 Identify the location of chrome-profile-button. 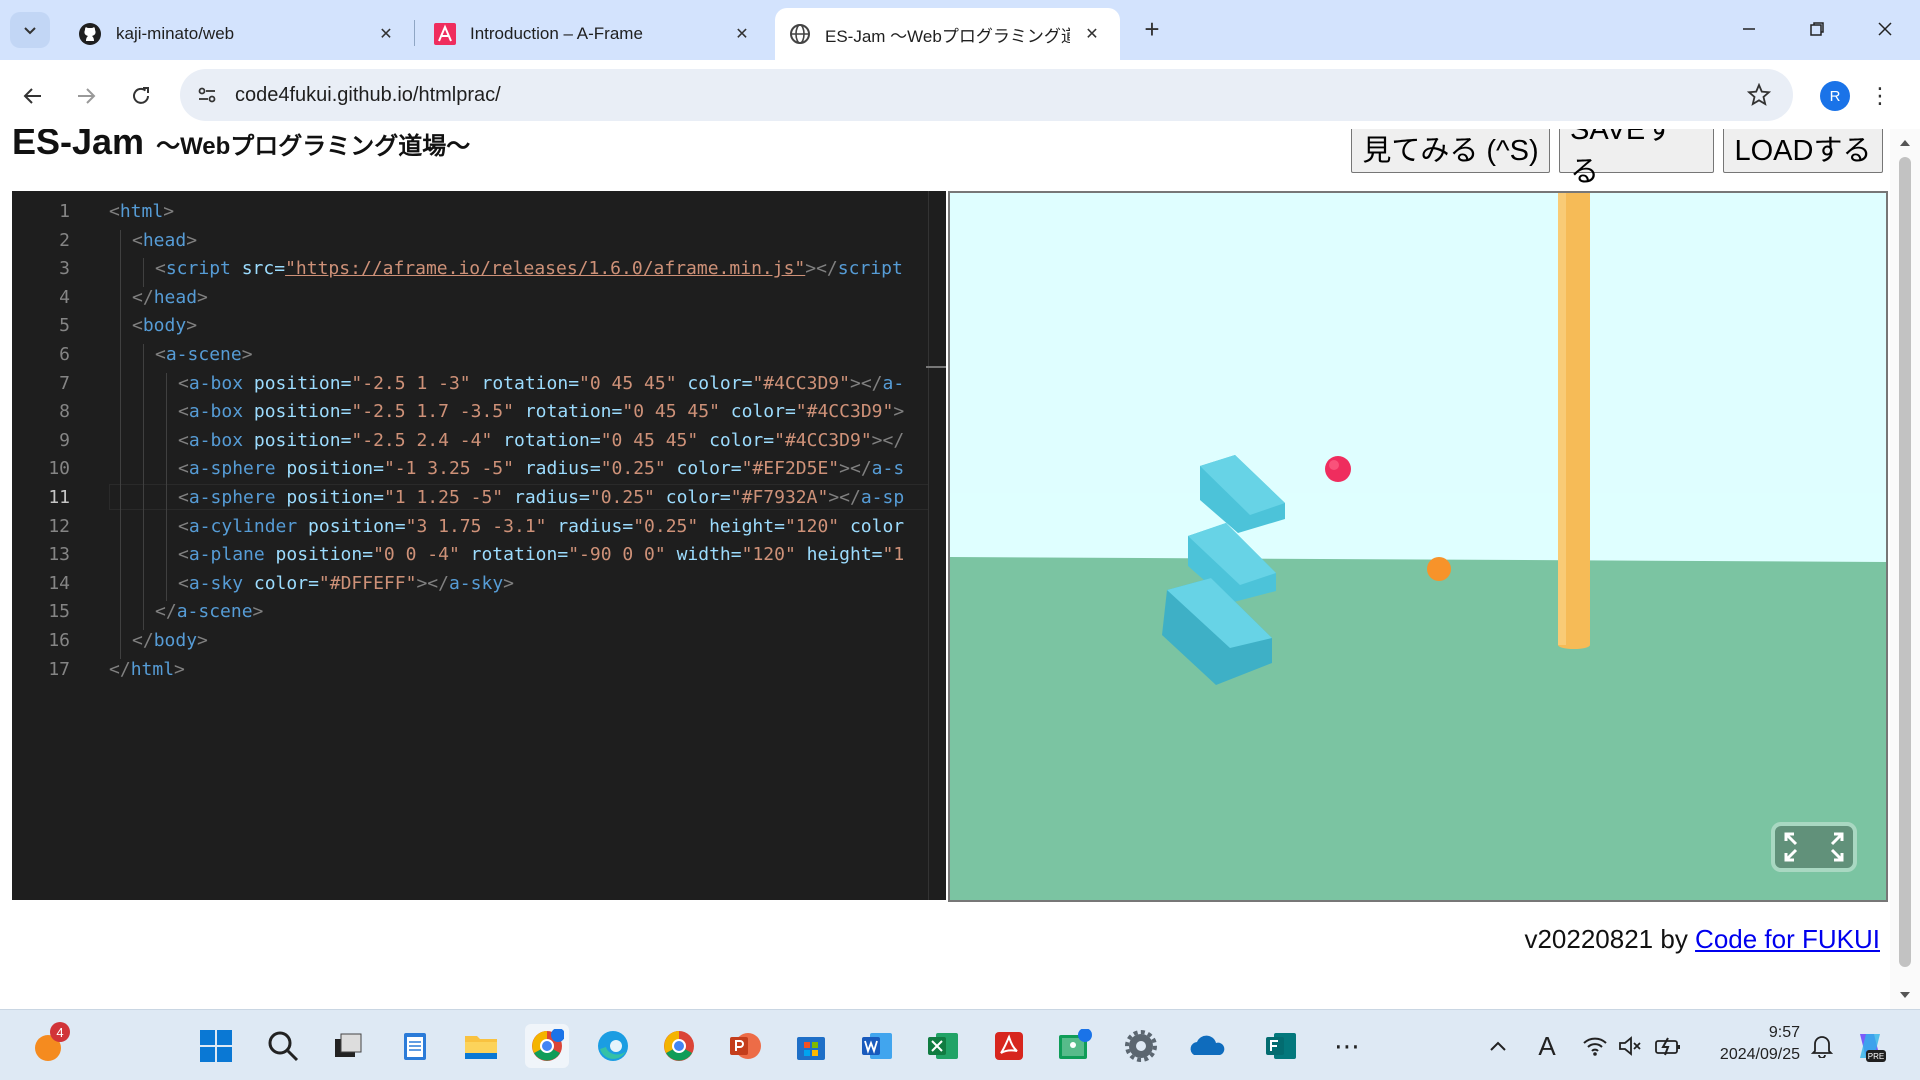
(547, 1046).